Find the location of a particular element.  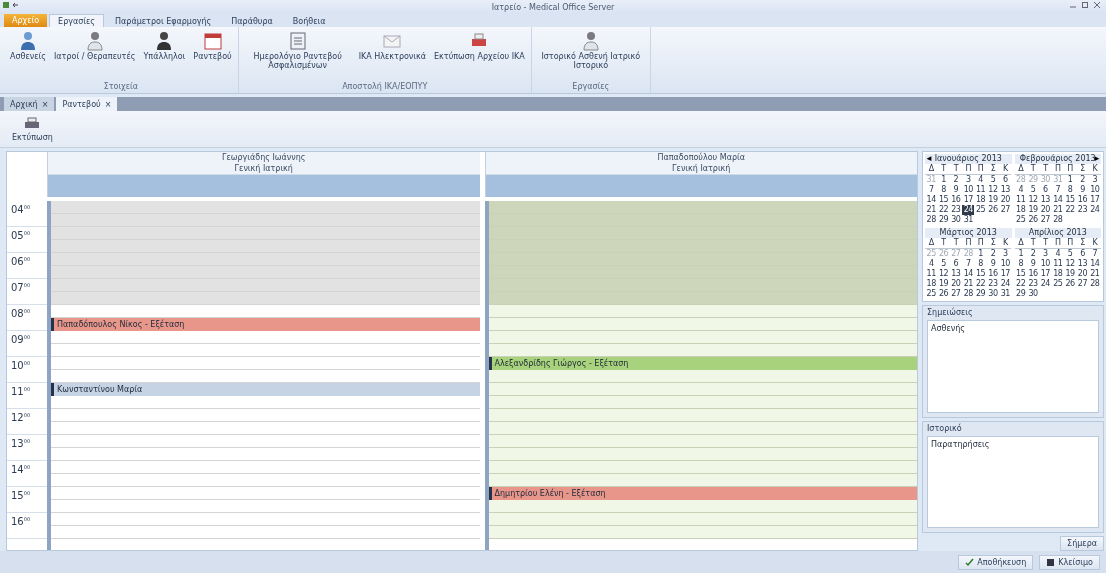

appointment: Κωνσταντίνου Μαρία is located at coordinates (265, 389).